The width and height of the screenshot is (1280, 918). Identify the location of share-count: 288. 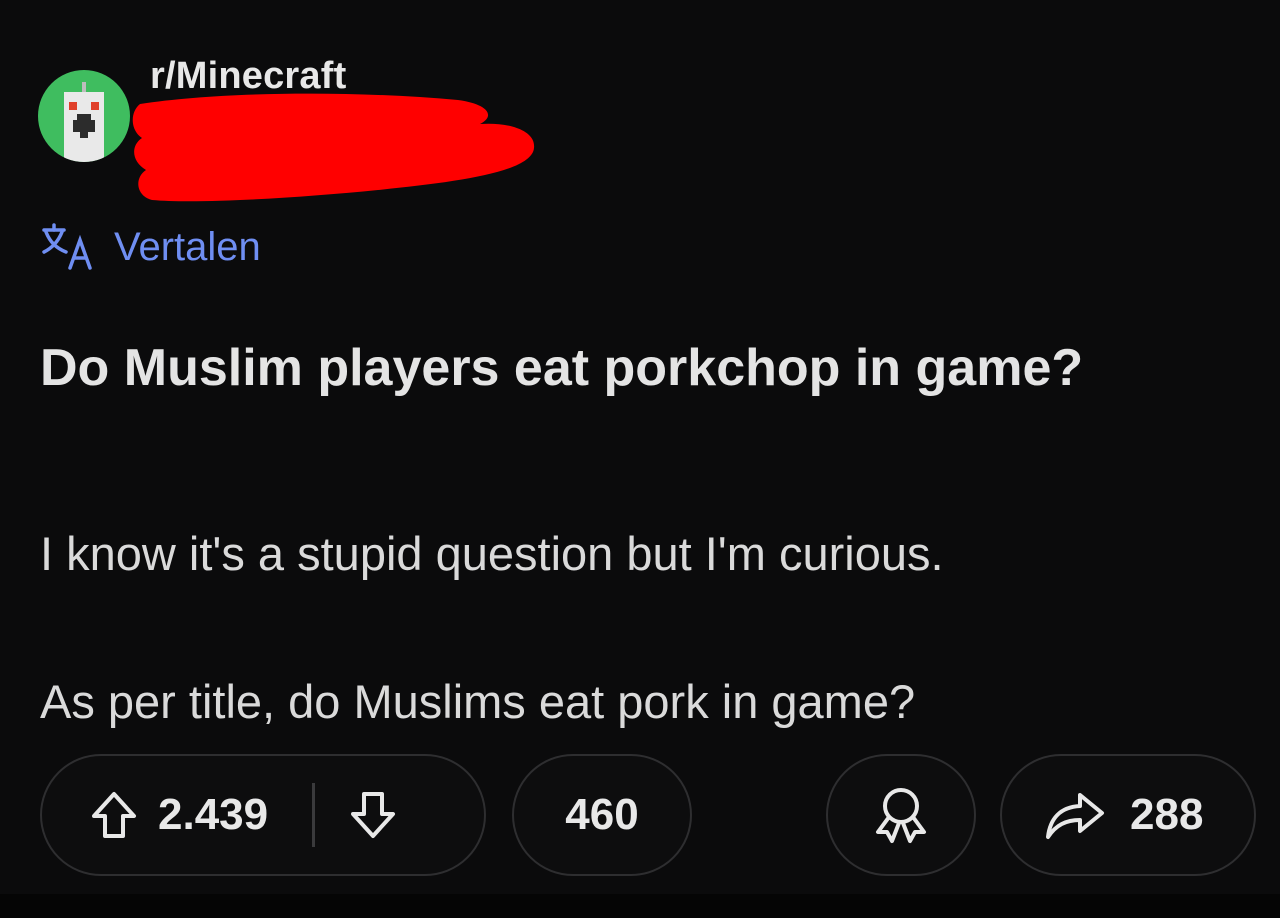
(1167, 814).